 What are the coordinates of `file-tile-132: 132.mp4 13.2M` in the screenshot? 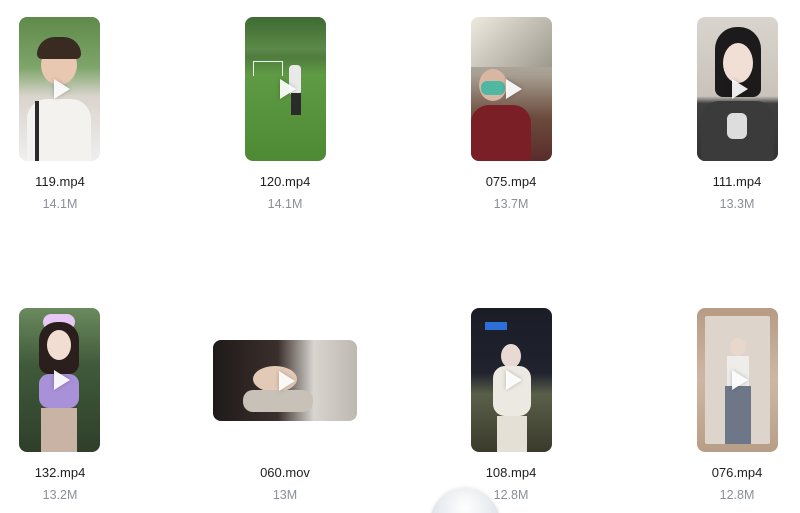 It's located at (80, 408).